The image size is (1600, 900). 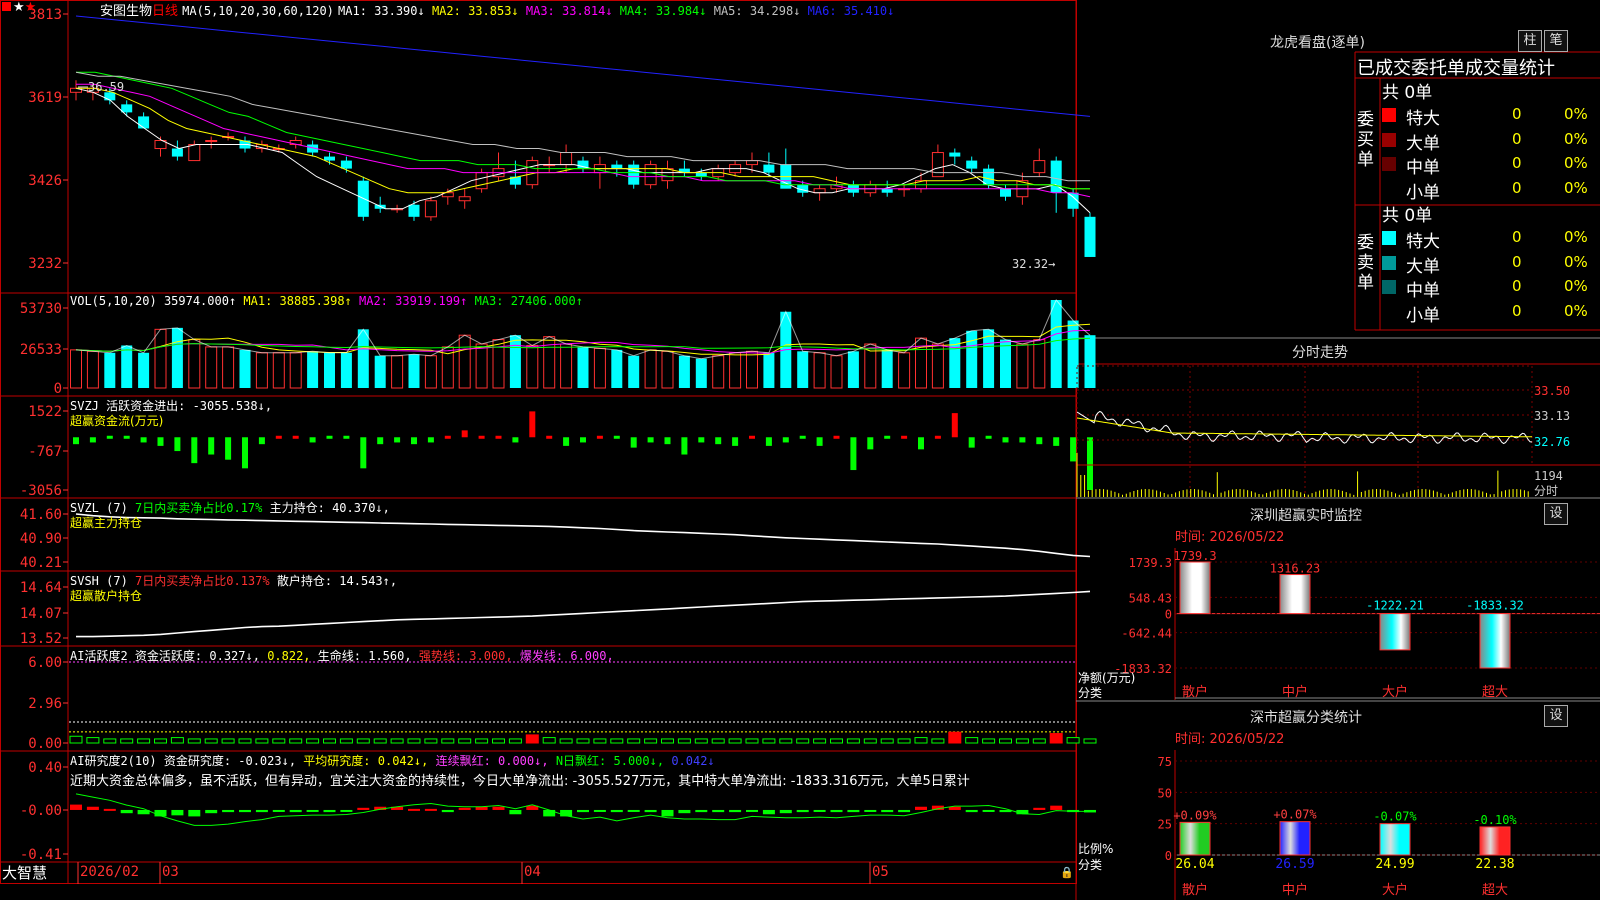 I want to click on monitor-axis-label-3: -642.44, so click(x=1146, y=634).